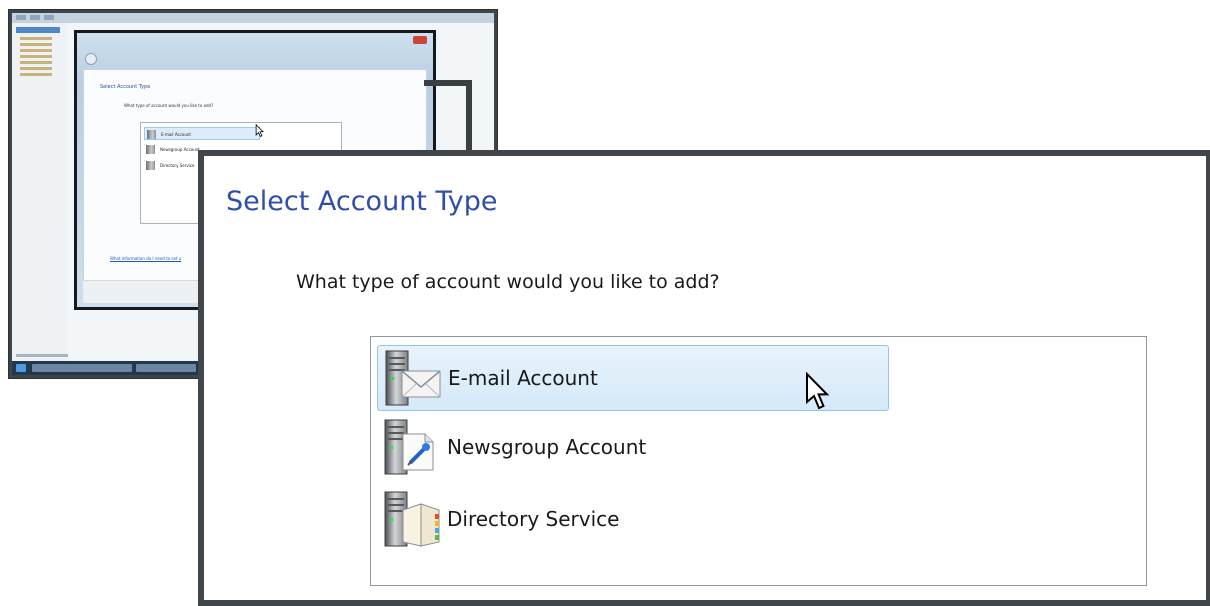 The image size is (1210, 606). I want to click on option-directory-service: Directory Service, so click(633, 520).